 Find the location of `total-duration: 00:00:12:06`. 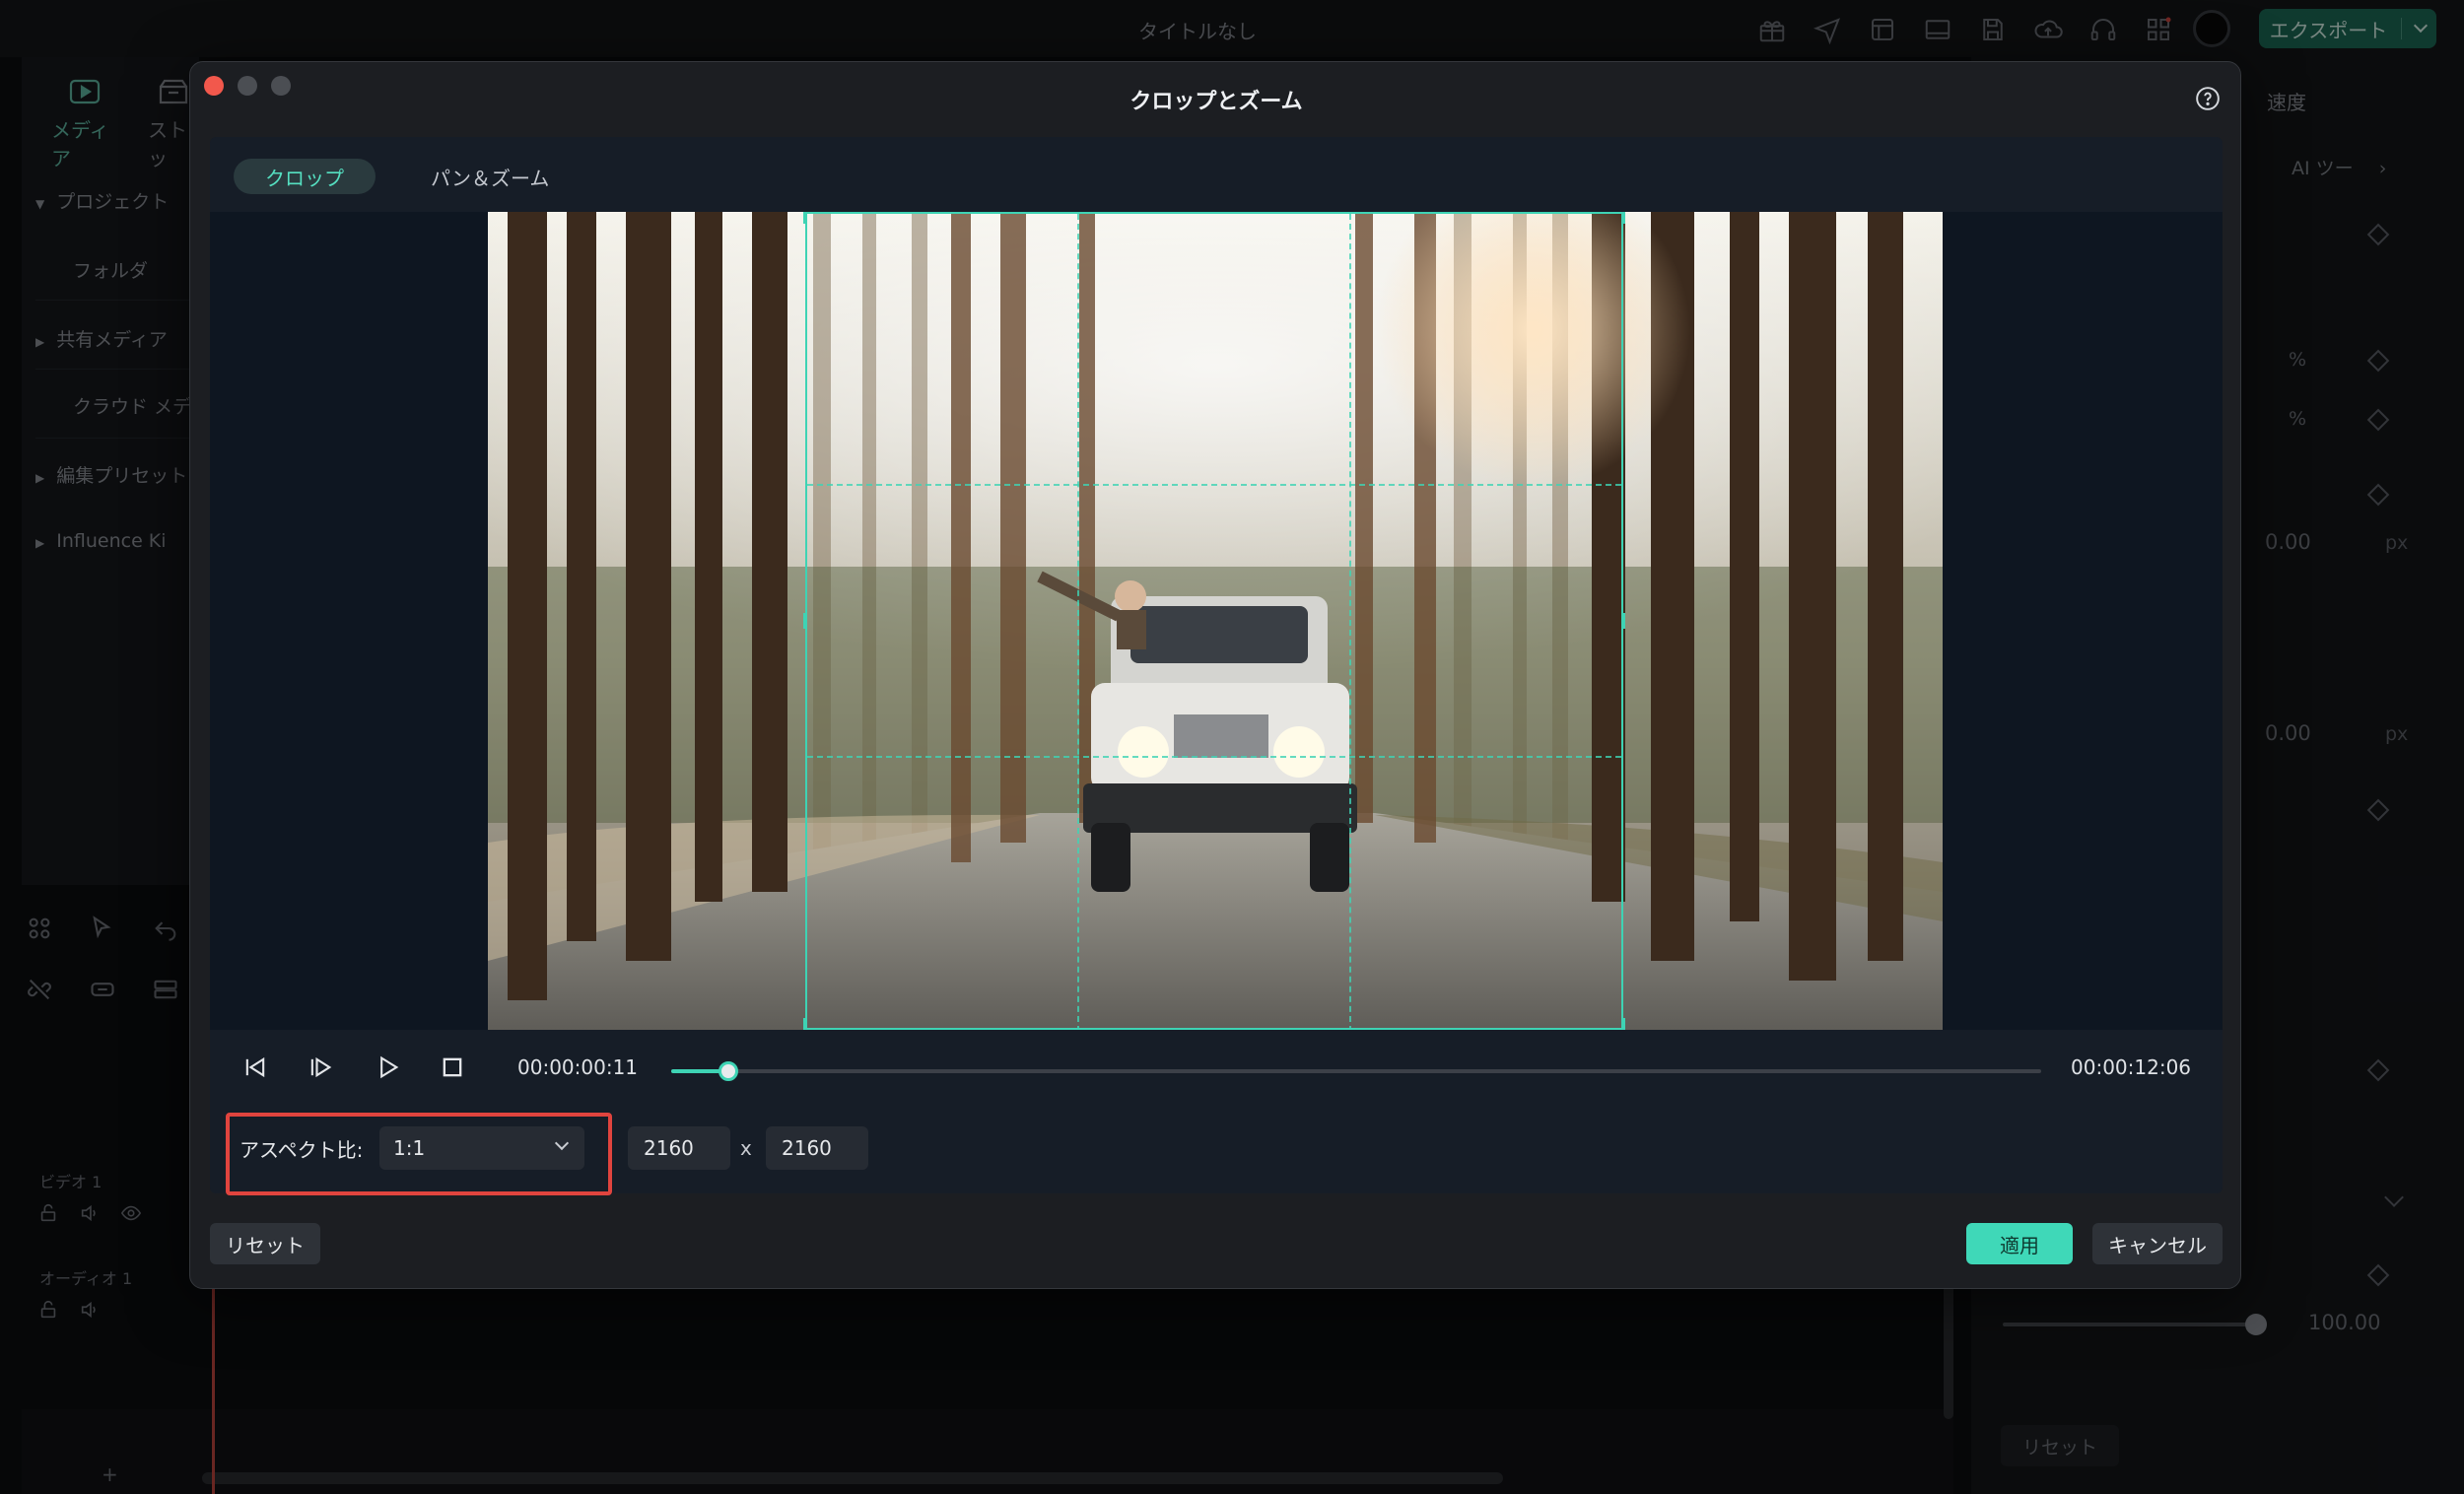

total-duration: 00:00:12:06 is located at coordinates (2131, 1067).